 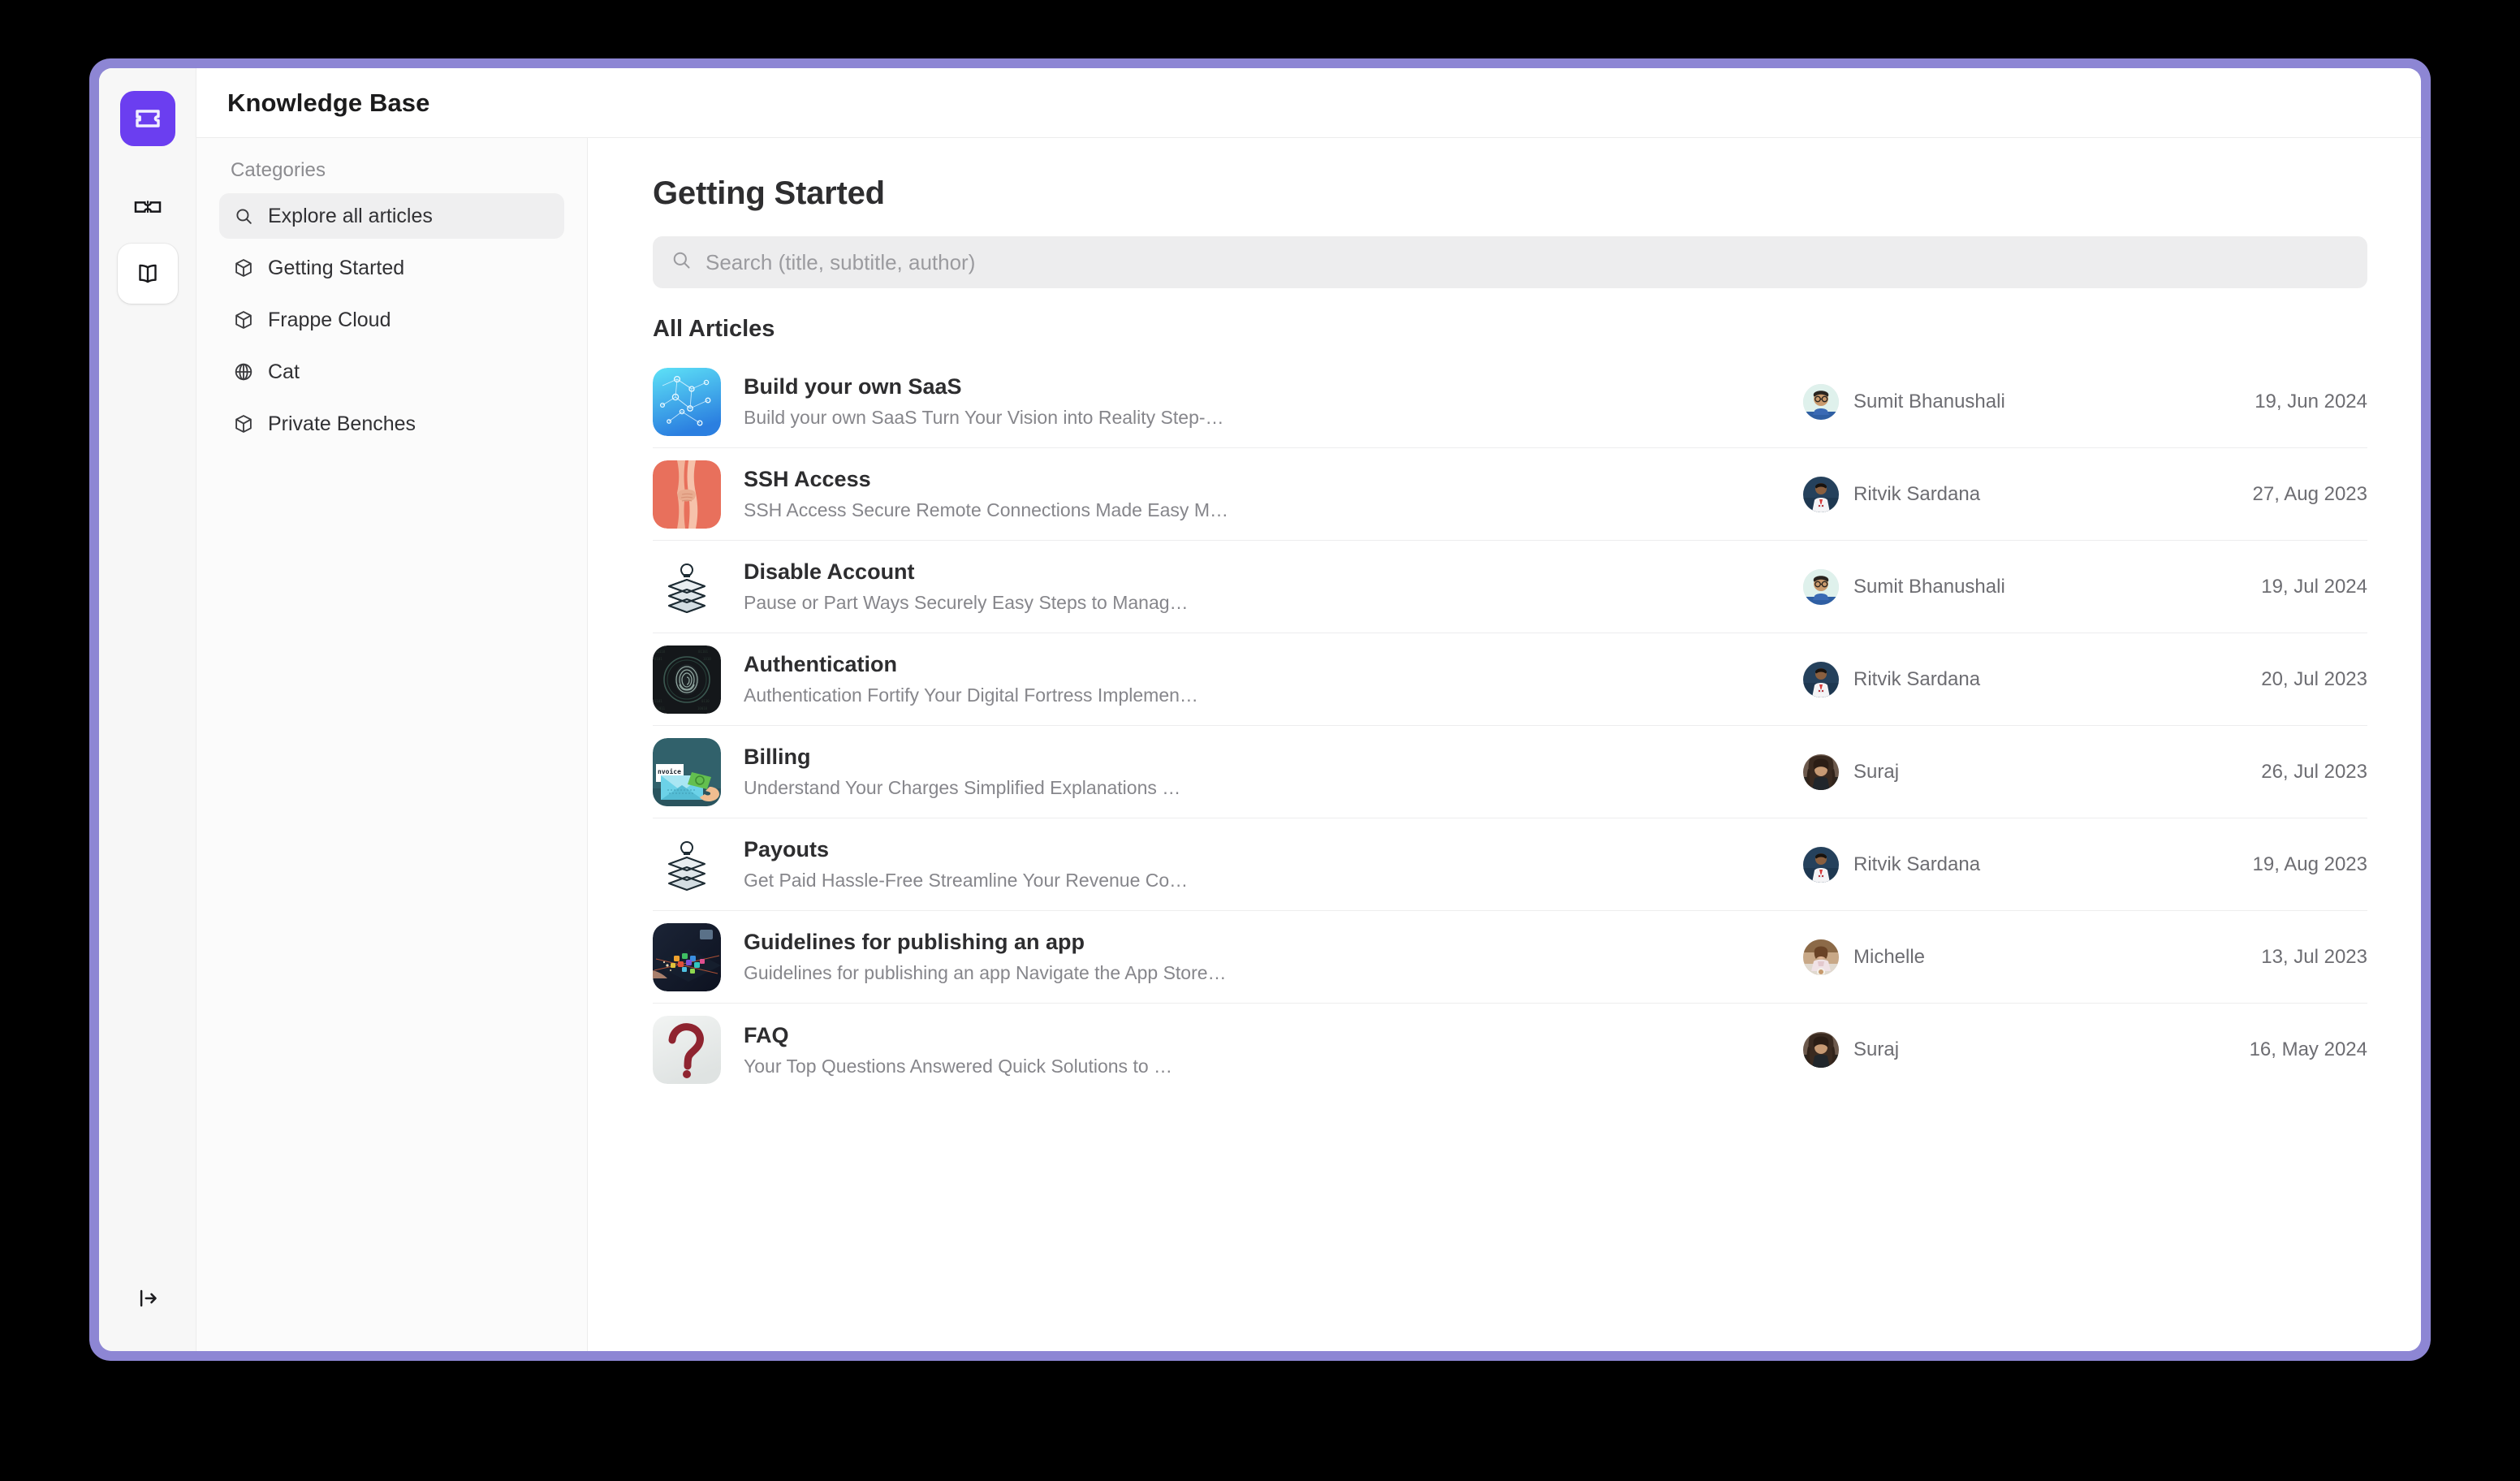 What do you see at coordinates (687, 771) in the screenshot?
I see `article-thumbnail-invoice-envelope-teal: nvoice` at bounding box center [687, 771].